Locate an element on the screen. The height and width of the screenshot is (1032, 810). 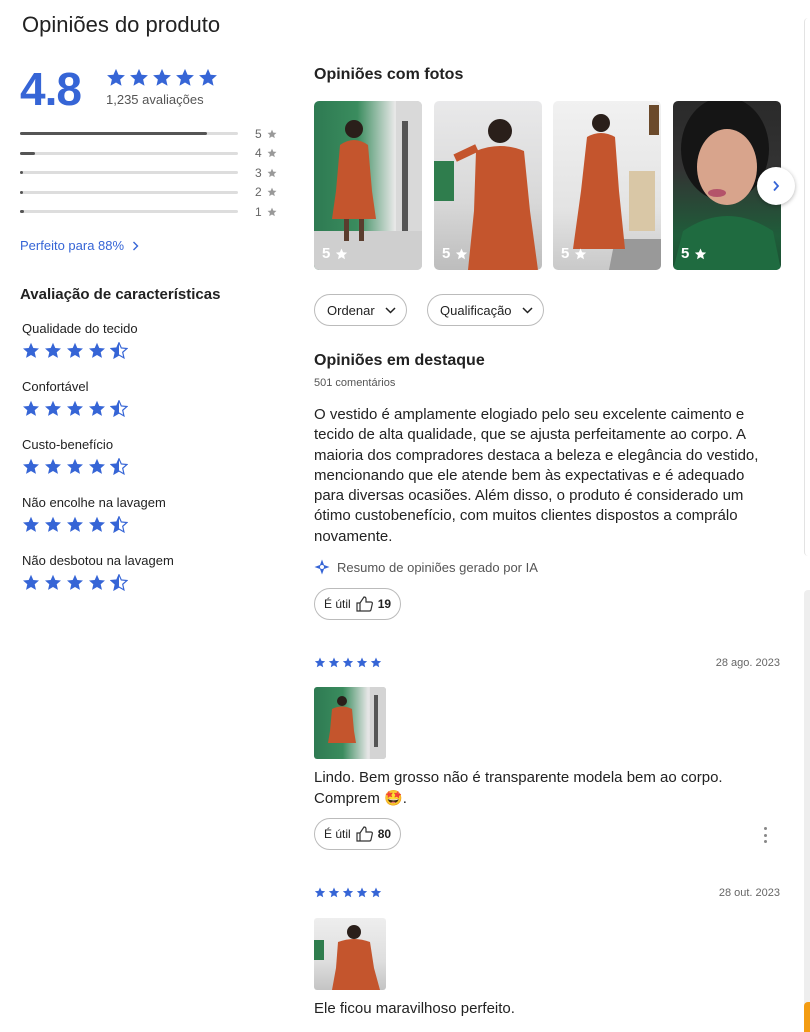
review-date: 28 out. 2023 is located at coordinates (749, 893).